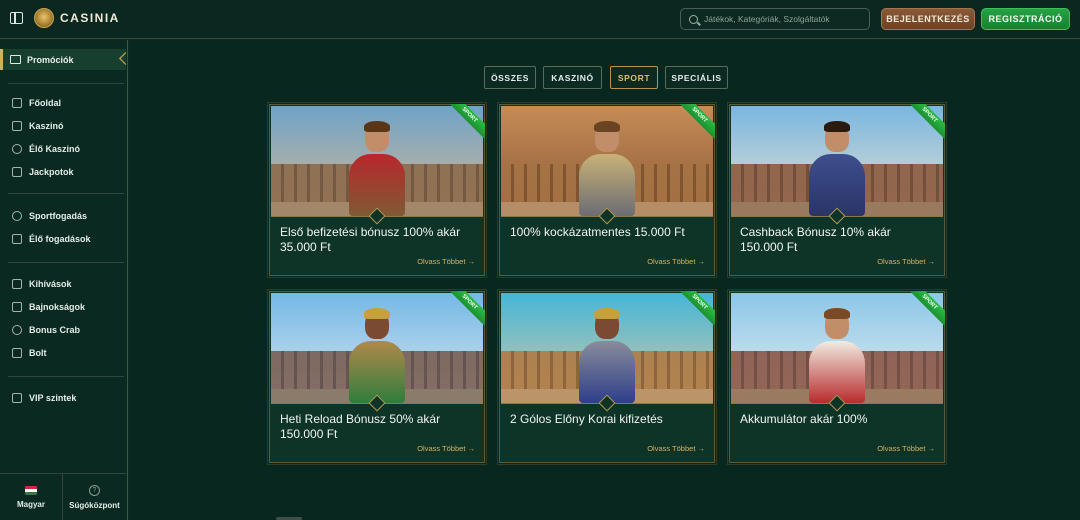  I want to click on help-center-link: ? Súgóközpont, so click(94, 497).